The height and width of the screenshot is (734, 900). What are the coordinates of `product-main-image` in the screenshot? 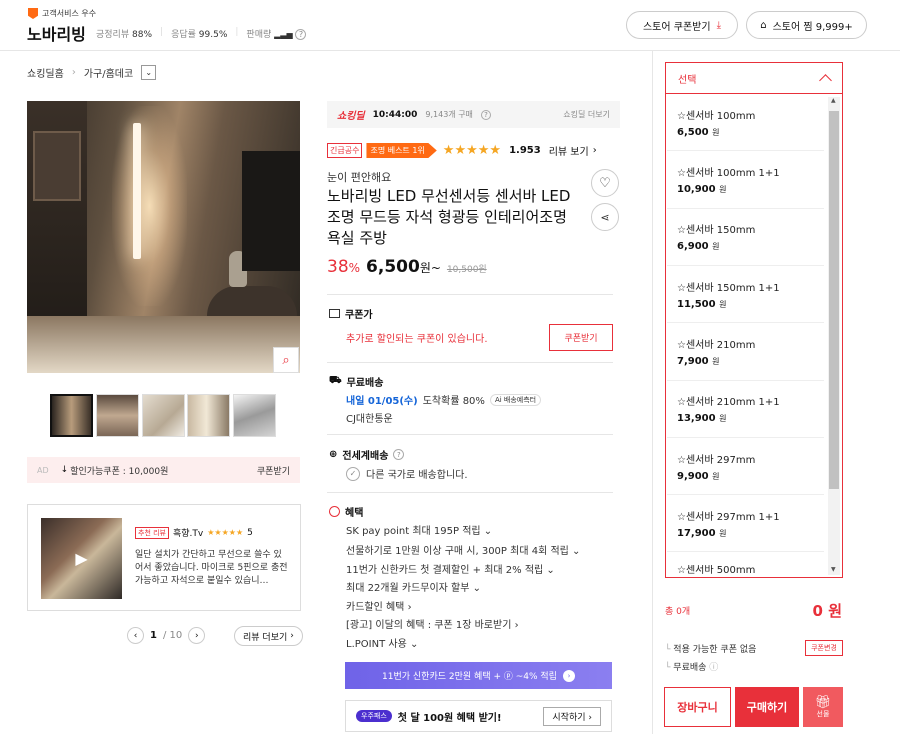 It's located at (163, 237).